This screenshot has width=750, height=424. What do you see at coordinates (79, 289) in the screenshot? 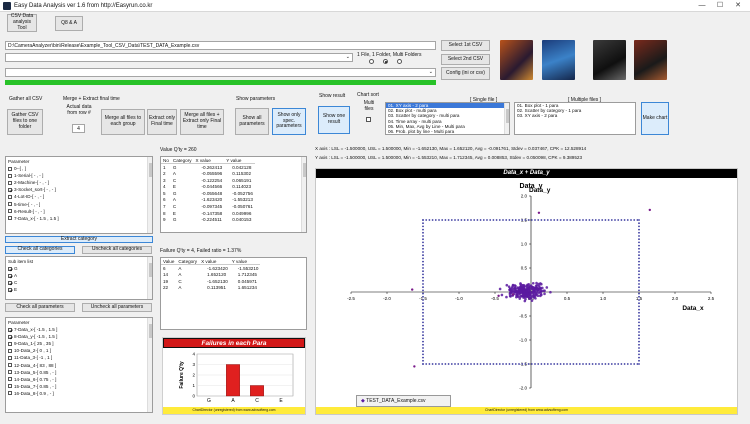
I see `sub-item: E` at bounding box center [79, 289].